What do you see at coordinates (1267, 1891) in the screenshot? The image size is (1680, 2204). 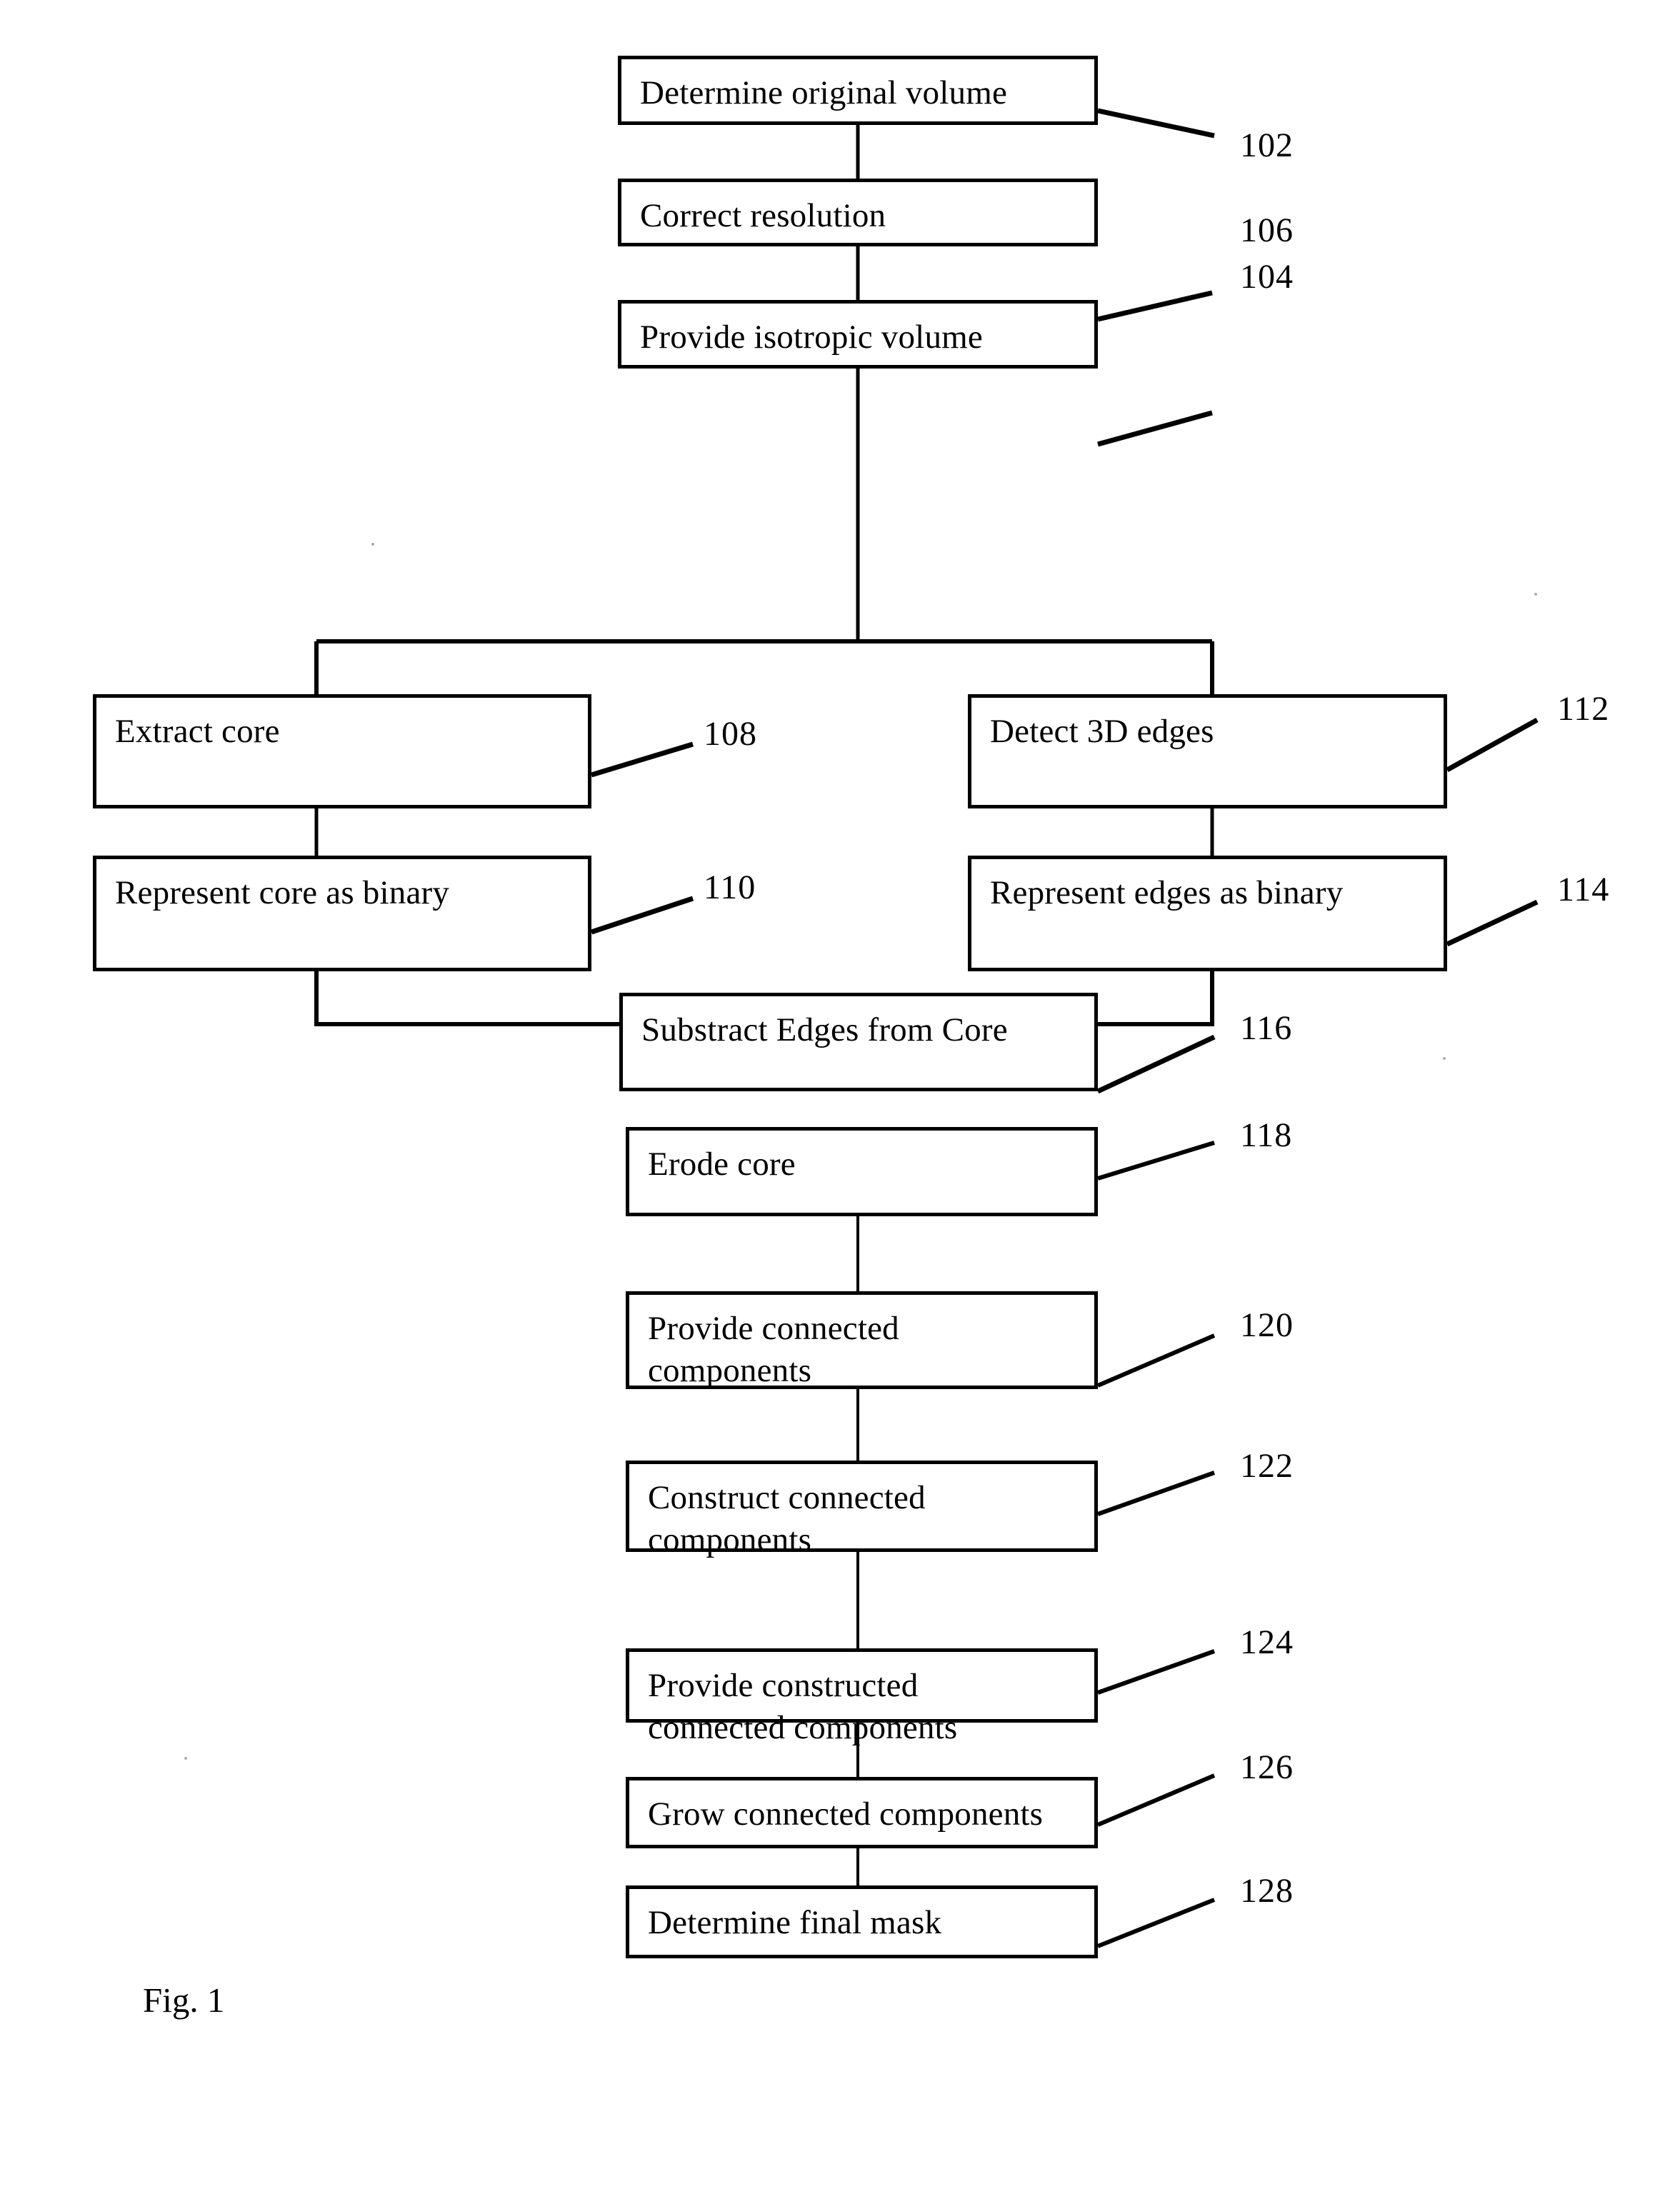 I see `ref-numeral-128: 128` at bounding box center [1267, 1891].